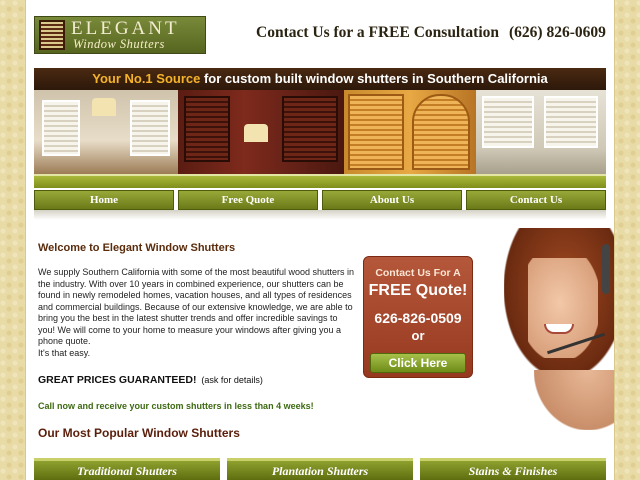 Image resolution: width=640 pixels, height=480 pixels. I want to click on shutter-logo-icon, so click(52, 35).